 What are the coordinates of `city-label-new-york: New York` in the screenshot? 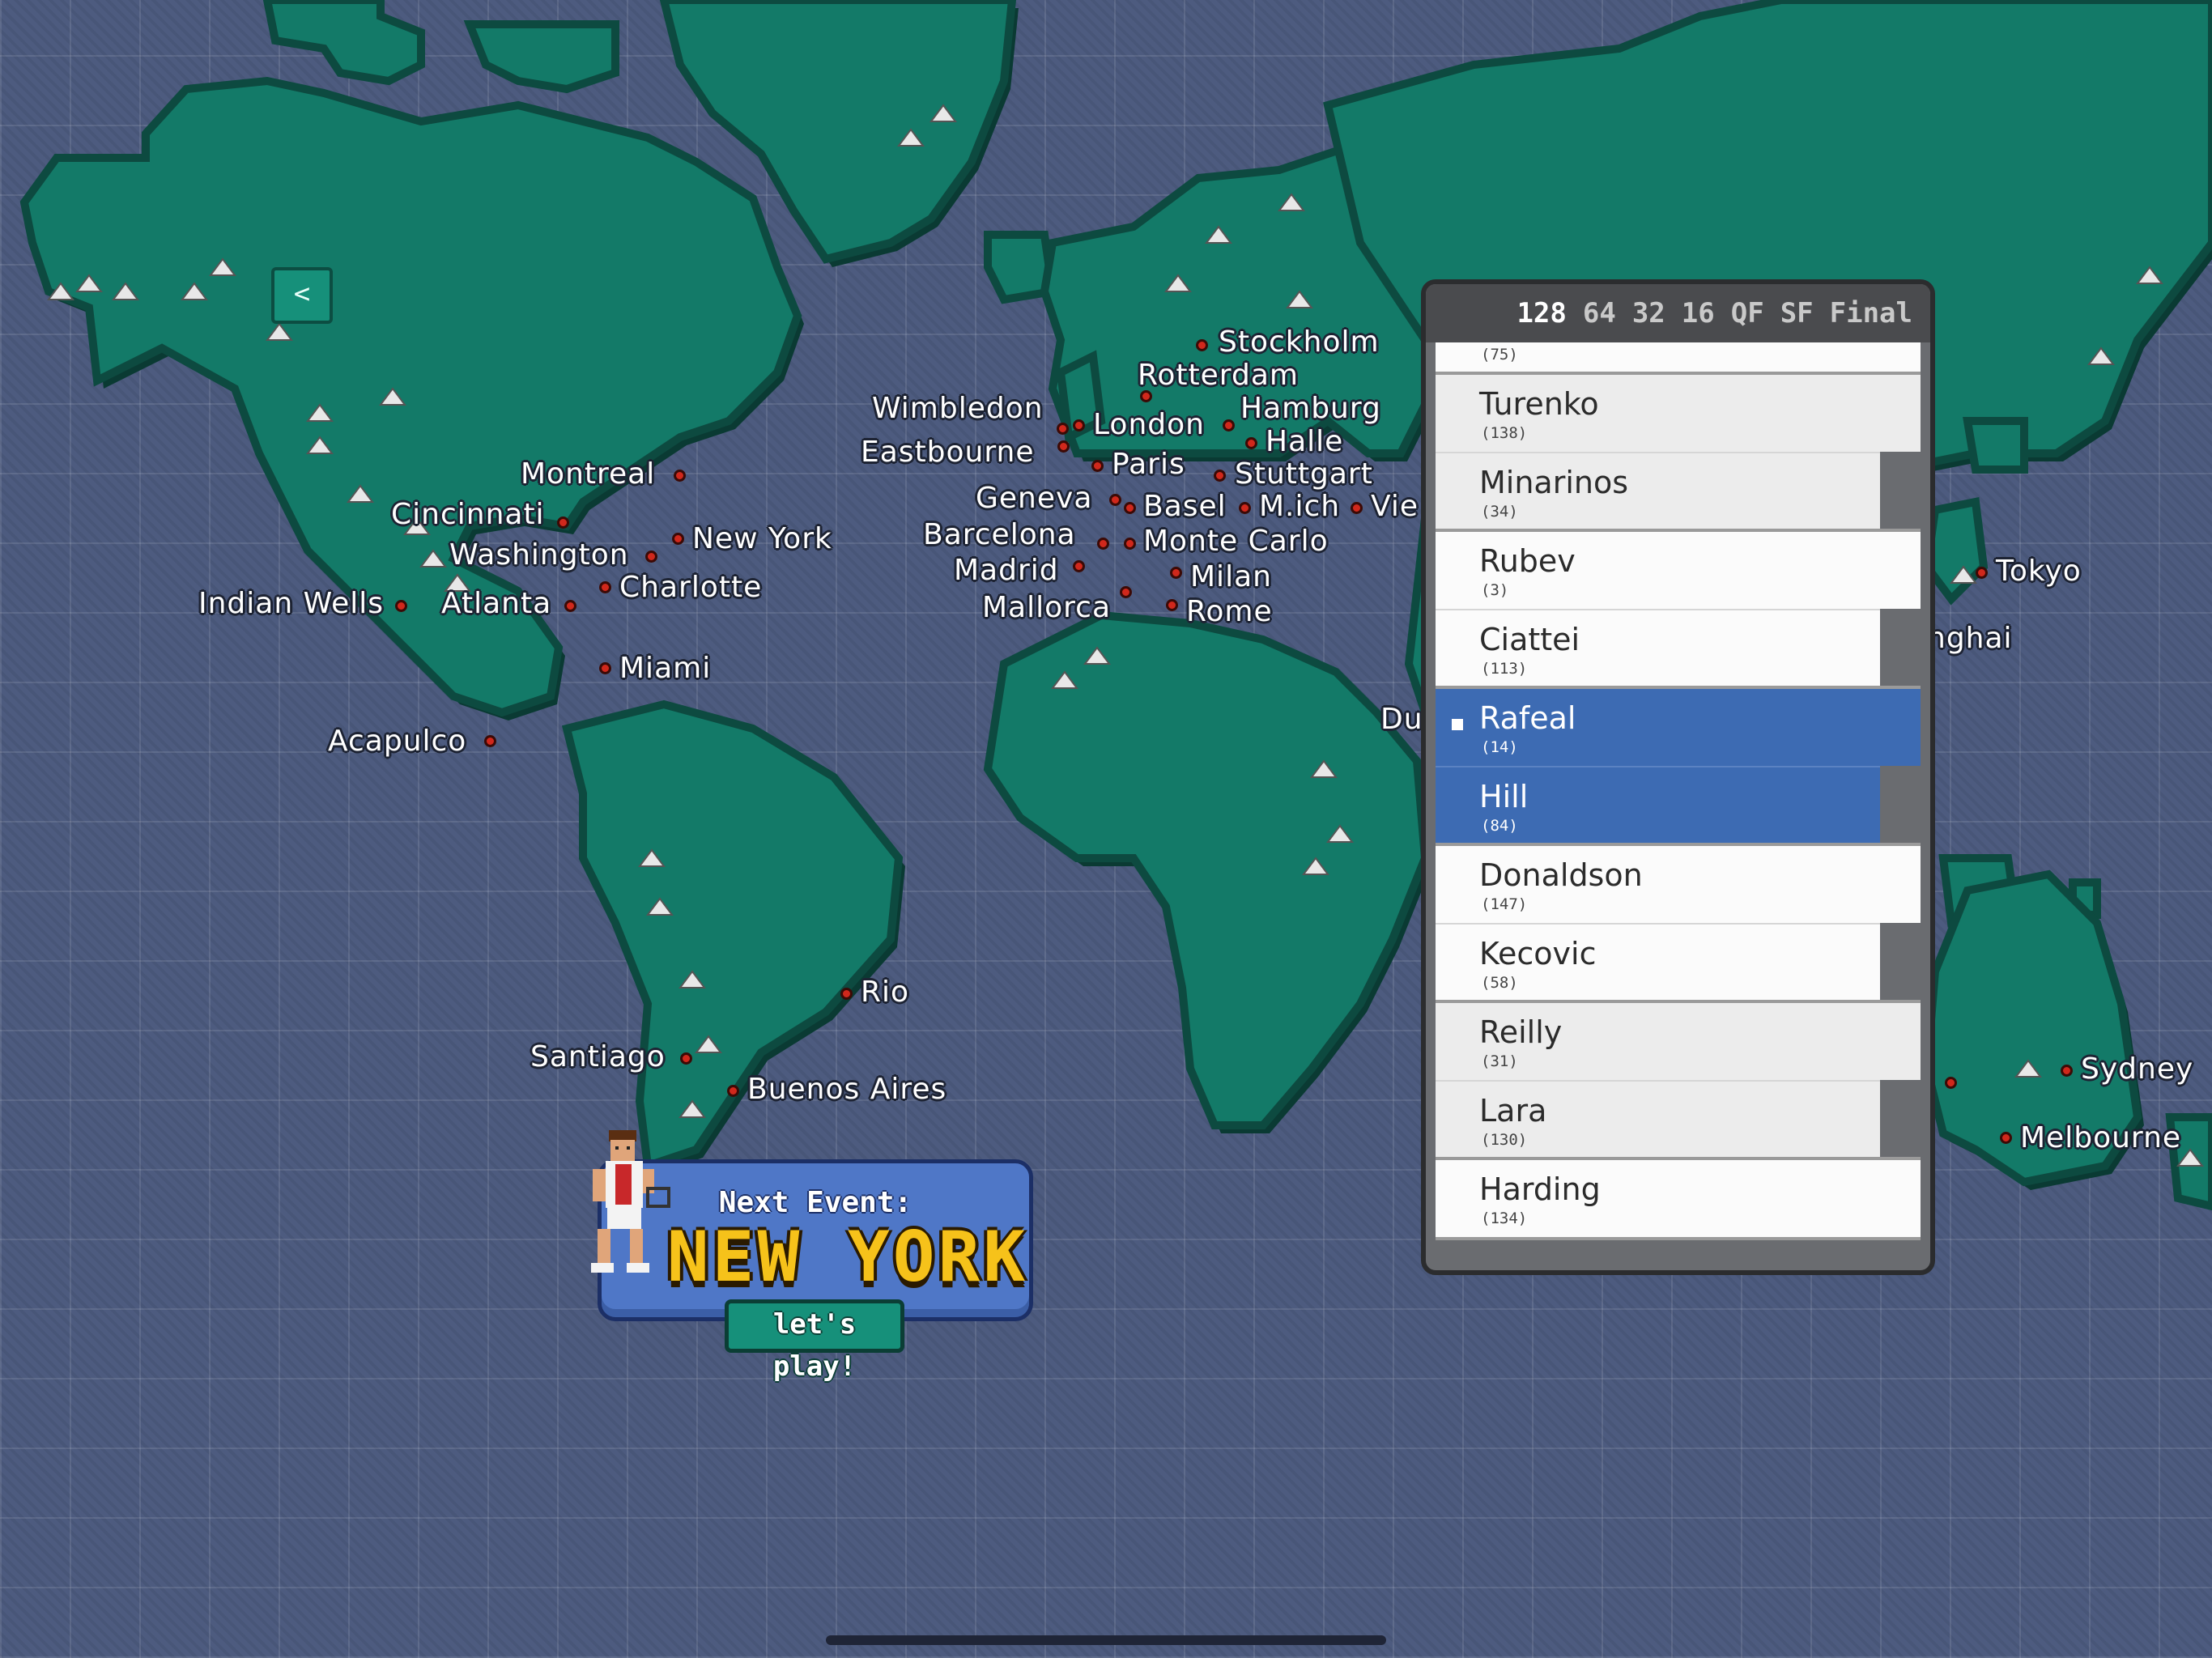 It's located at (762, 538).